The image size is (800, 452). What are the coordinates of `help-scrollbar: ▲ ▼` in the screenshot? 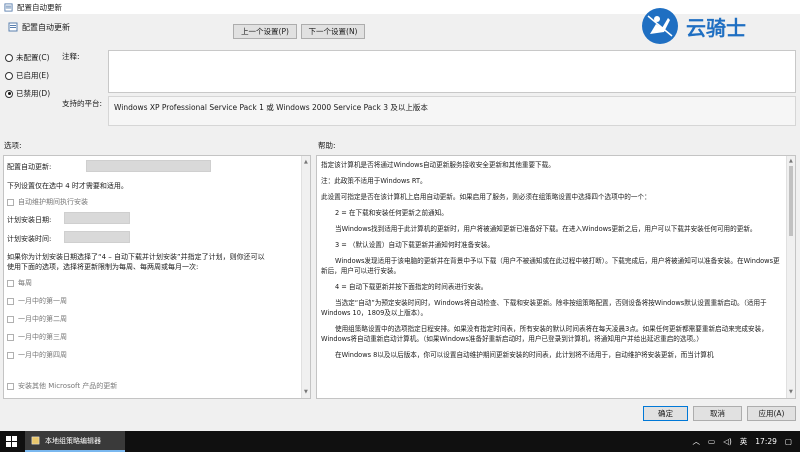 It's located at (790, 277).